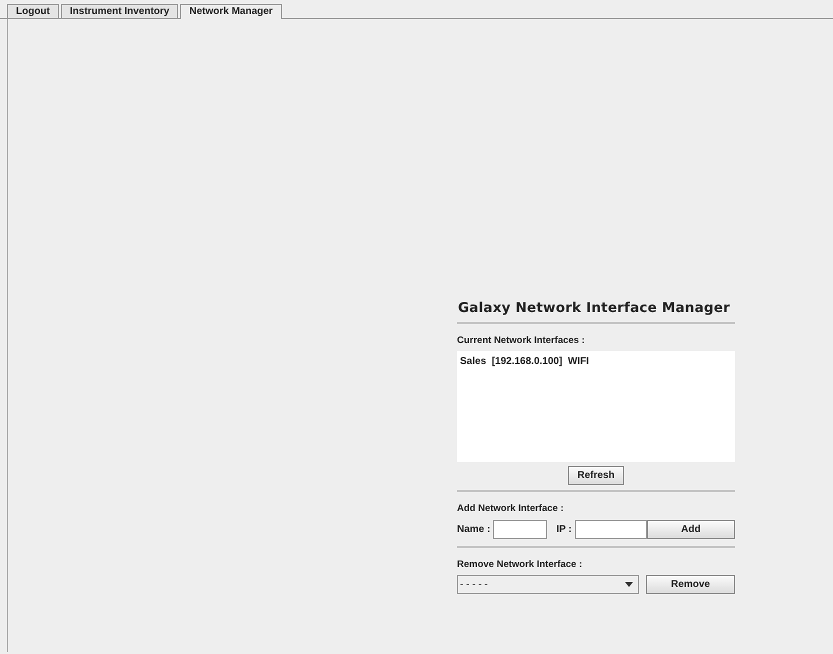  Describe the element at coordinates (690, 529) in the screenshot. I see `add-button: Add` at that location.